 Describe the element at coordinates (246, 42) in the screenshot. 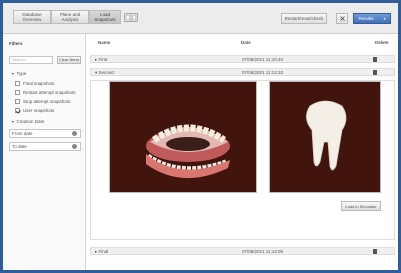

I see `column-date: Date` at that location.